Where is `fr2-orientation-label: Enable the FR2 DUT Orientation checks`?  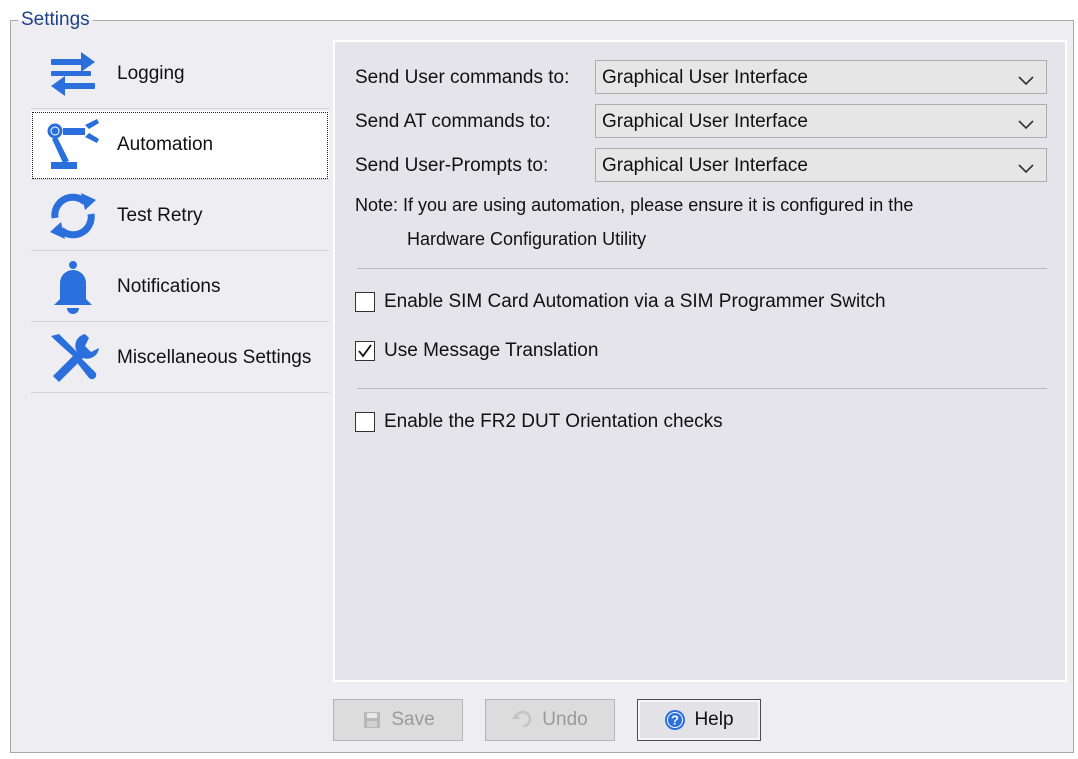
fr2-orientation-label: Enable the FR2 DUT Orientation checks is located at coordinates (553, 421).